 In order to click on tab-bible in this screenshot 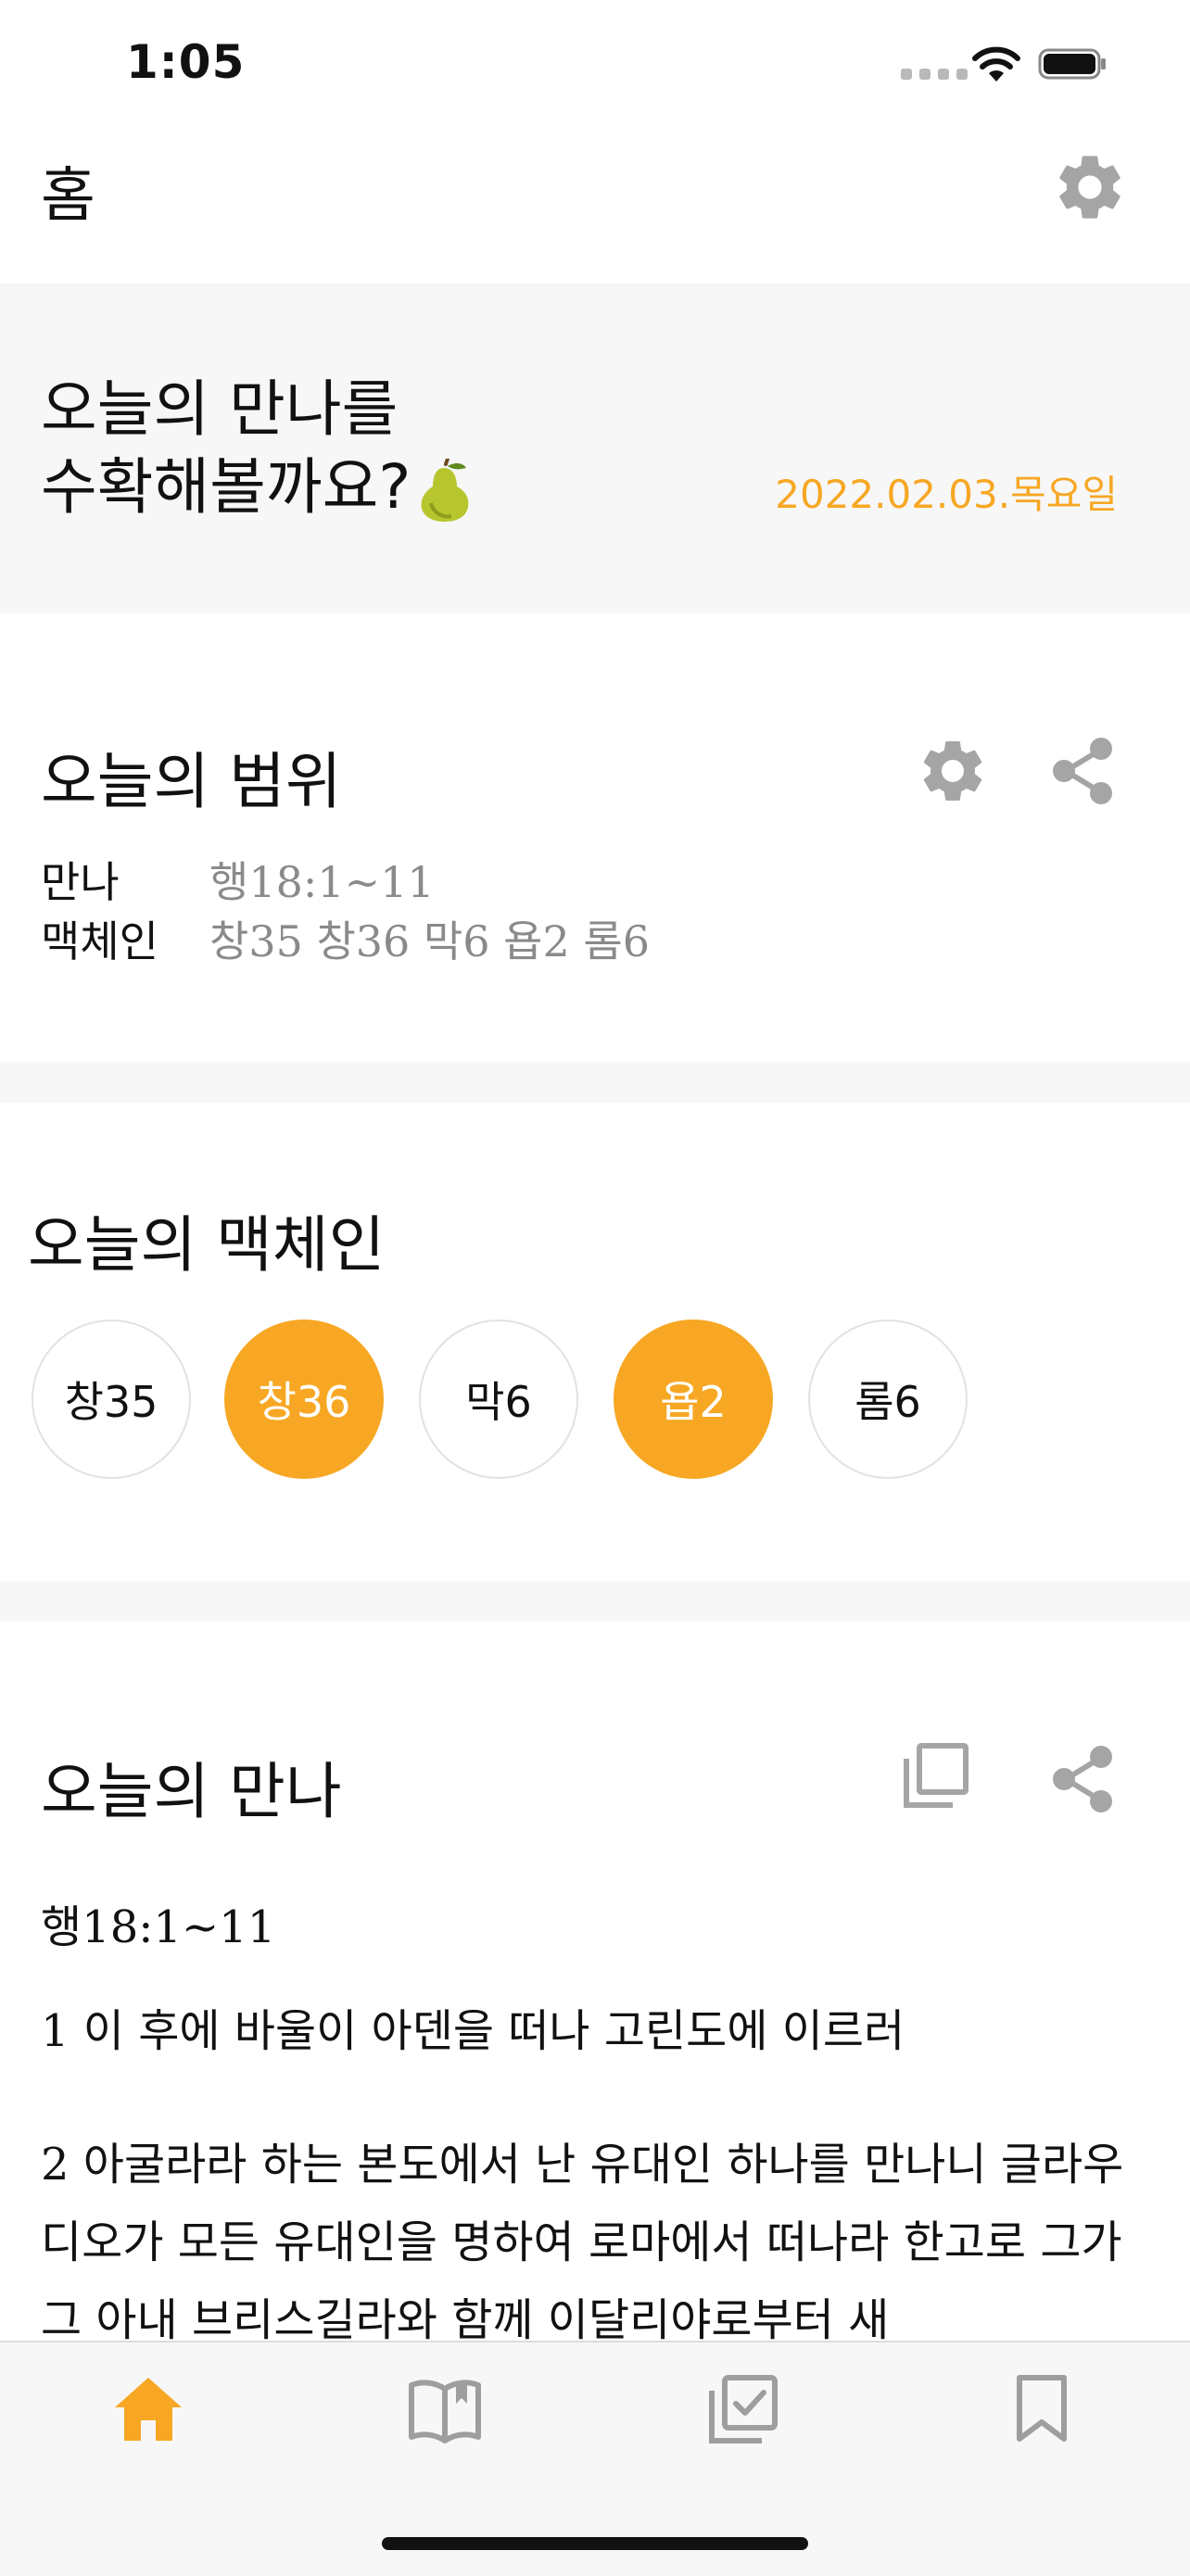, I will do `click(445, 2409)`.